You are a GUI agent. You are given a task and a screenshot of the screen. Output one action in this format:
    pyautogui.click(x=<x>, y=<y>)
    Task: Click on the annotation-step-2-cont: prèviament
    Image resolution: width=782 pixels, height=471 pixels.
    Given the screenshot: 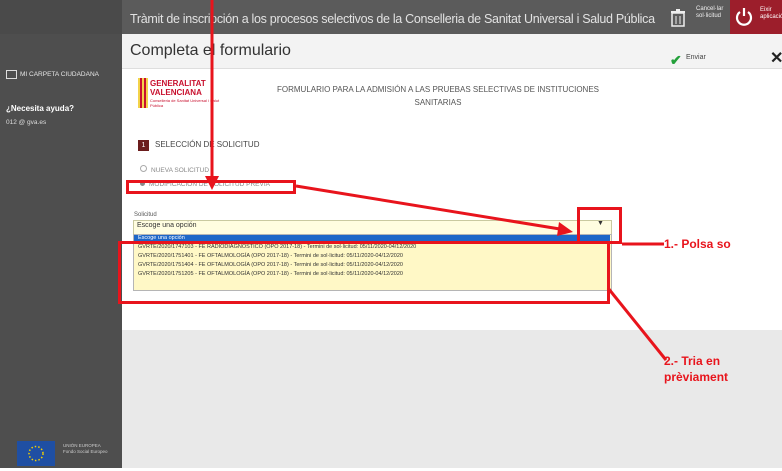 What is the action you would take?
    pyautogui.click(x=696, y=377)
    